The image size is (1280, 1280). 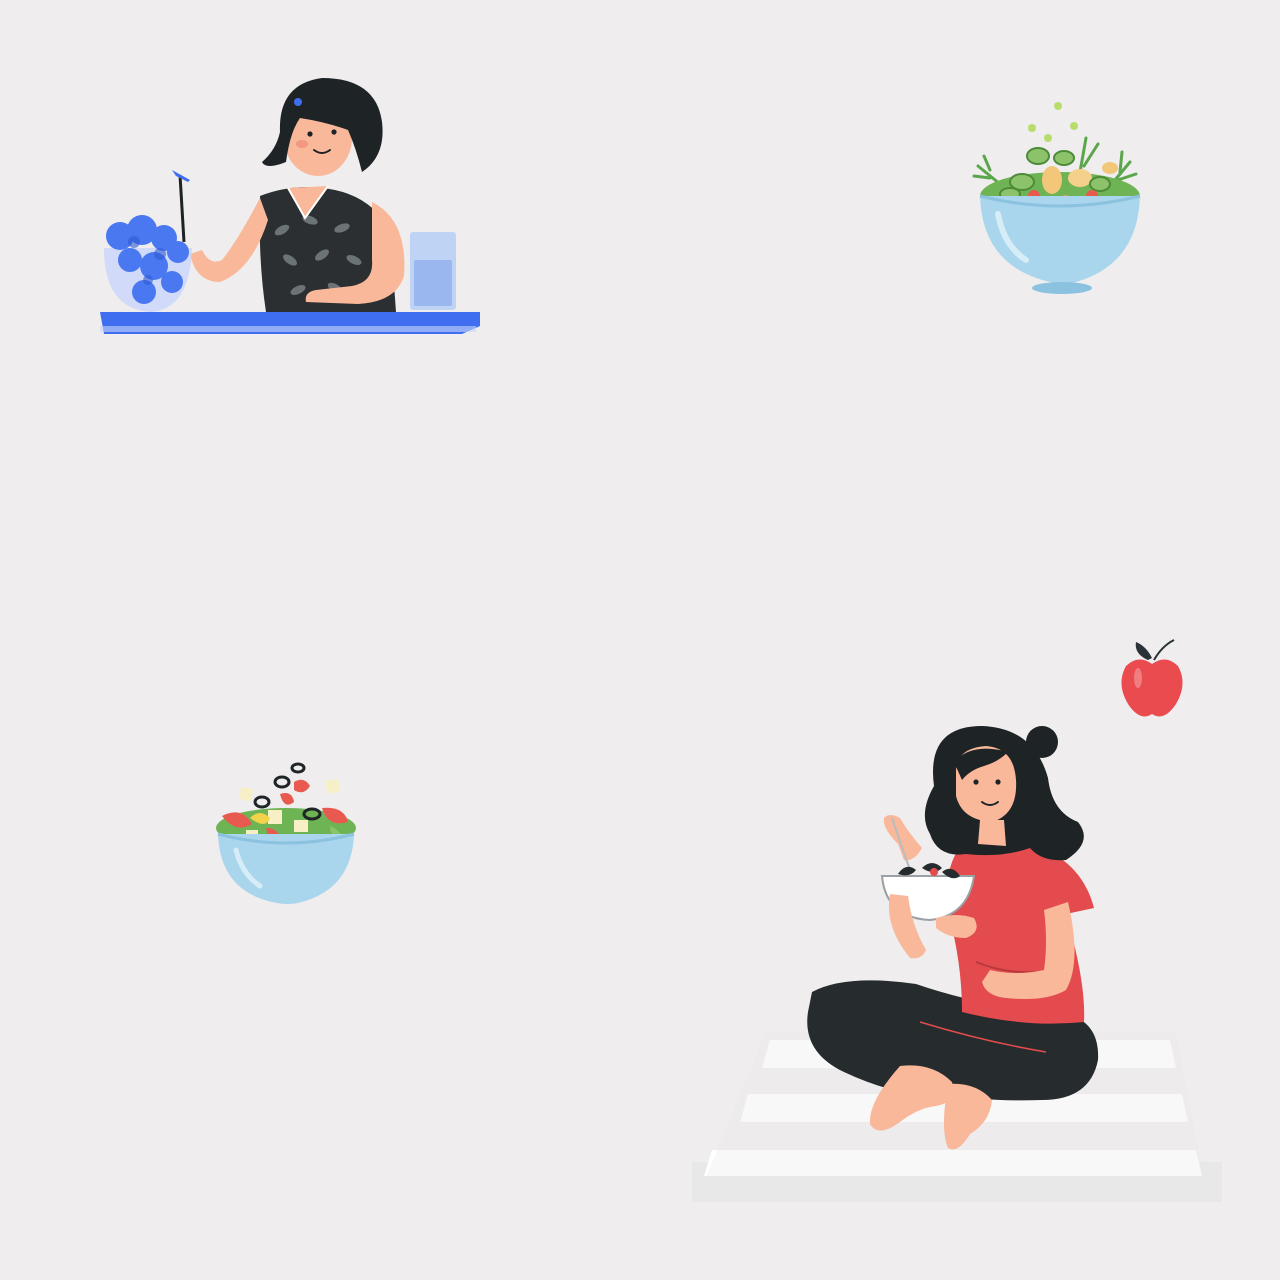 I want to click on apple-icon, so click(x=1152, y=678).